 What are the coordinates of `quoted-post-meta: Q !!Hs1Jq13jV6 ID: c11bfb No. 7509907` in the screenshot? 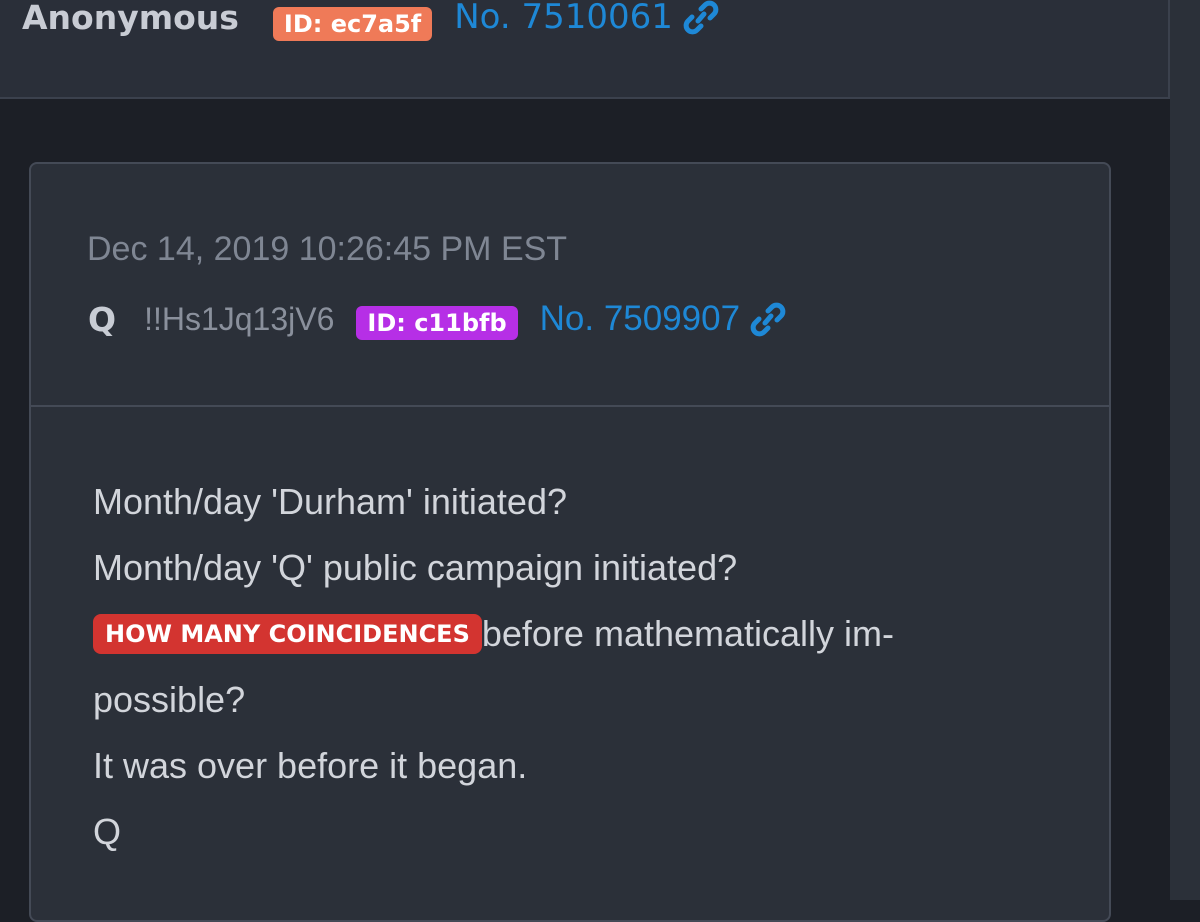 It's located at (438, 319).